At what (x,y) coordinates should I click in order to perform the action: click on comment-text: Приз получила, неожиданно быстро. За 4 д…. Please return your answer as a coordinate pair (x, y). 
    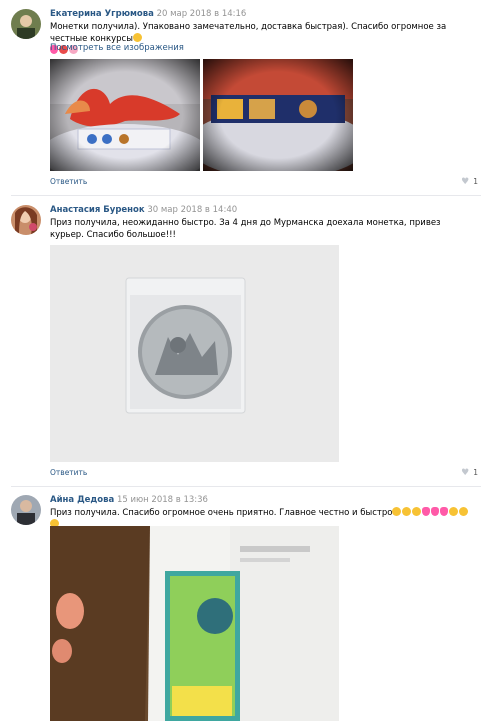
    Looking at the image, I should click on (245, 229).